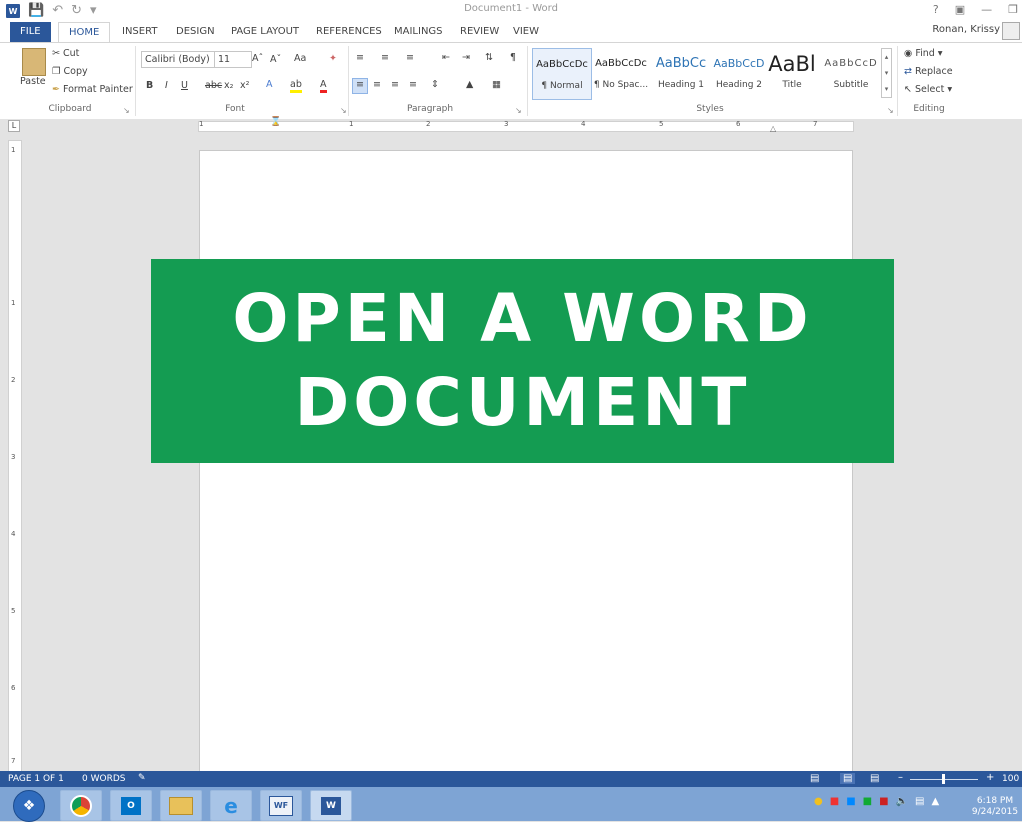  Describe the element at coordinates (395, 84) in the screenshot. I see `align-right-icon: ≡` at that location.